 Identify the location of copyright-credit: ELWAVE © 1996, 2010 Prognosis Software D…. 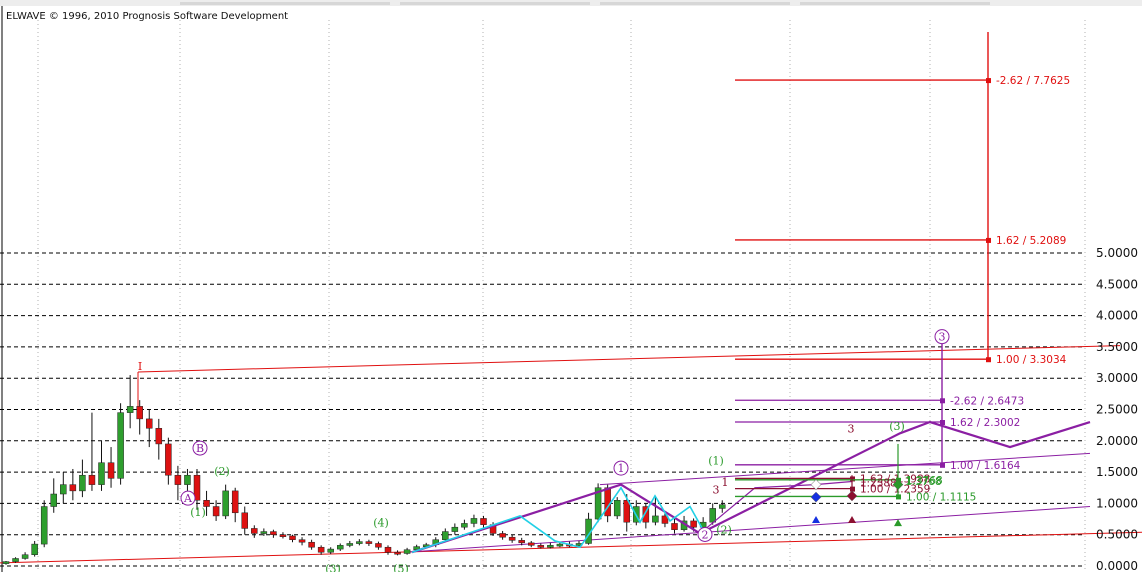
(147, 16).